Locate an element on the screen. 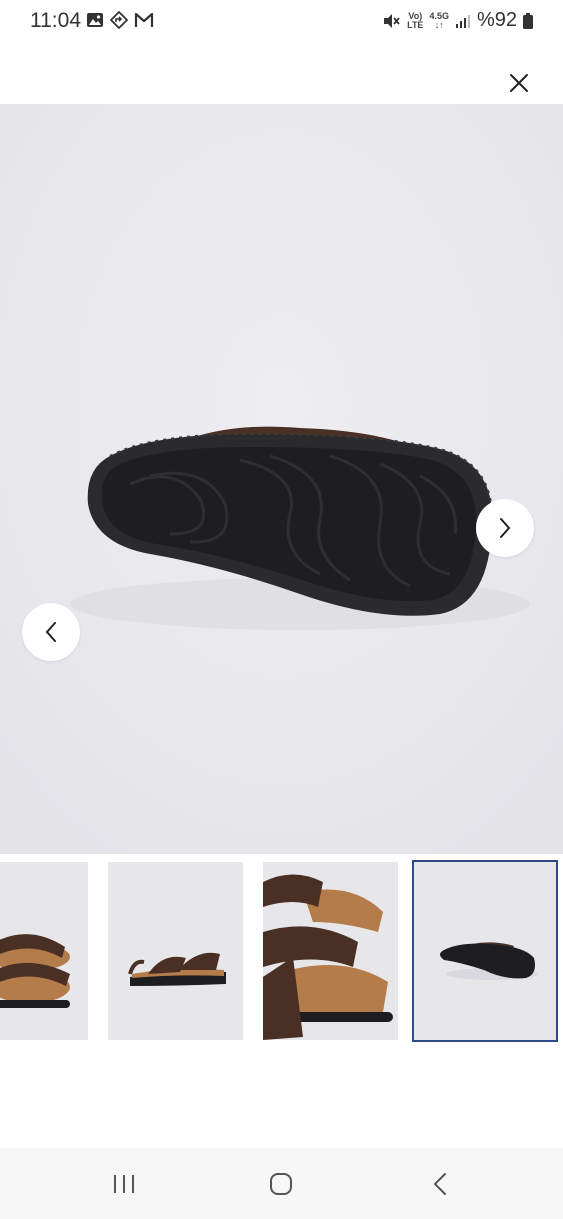  mute-icon is located at coordinates (392, 20).